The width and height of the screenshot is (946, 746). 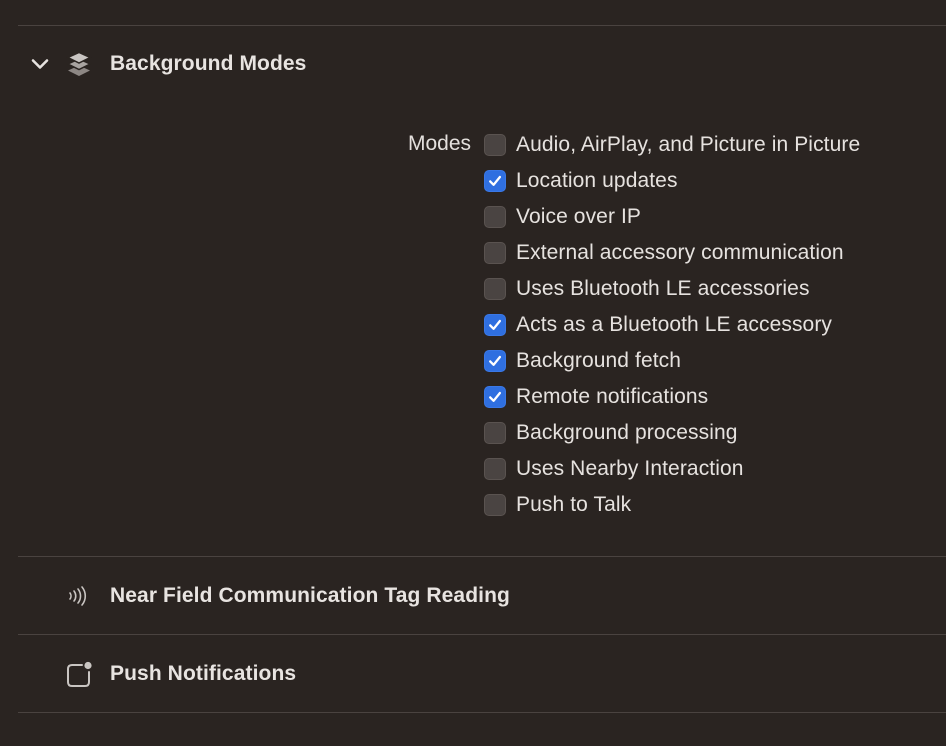 I want to click on mode-row: Background fetch, so click(x=672, y=361).